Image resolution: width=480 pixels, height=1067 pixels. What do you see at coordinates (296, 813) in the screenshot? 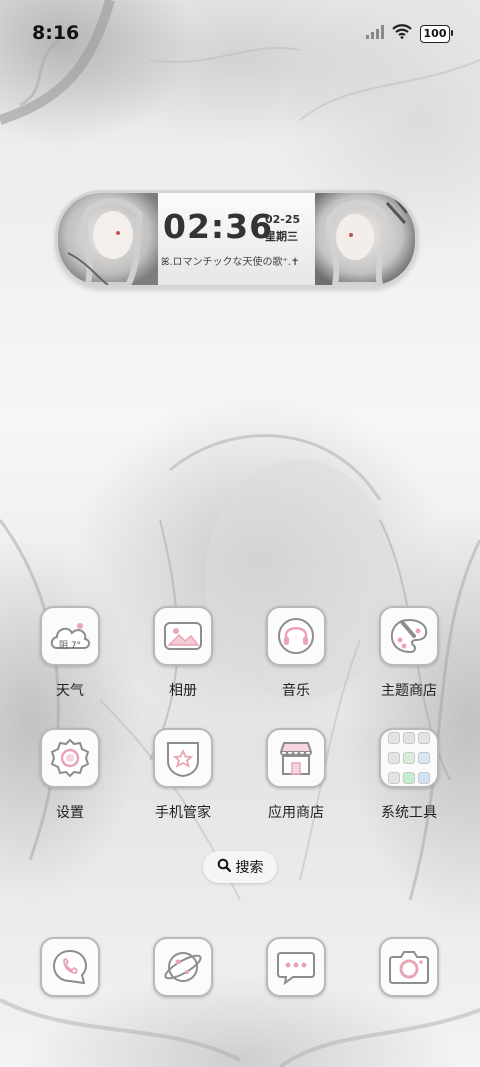
I see `app-label: 应用商店` at bounding box center [296, 813].